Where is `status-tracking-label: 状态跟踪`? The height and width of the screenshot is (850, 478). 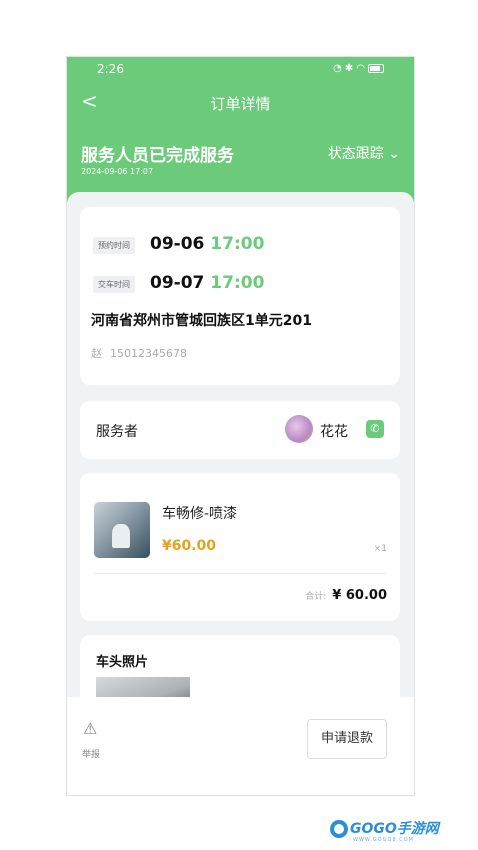 status-tracking-label: 状态跟踪 is located at coordinates (355, 154).